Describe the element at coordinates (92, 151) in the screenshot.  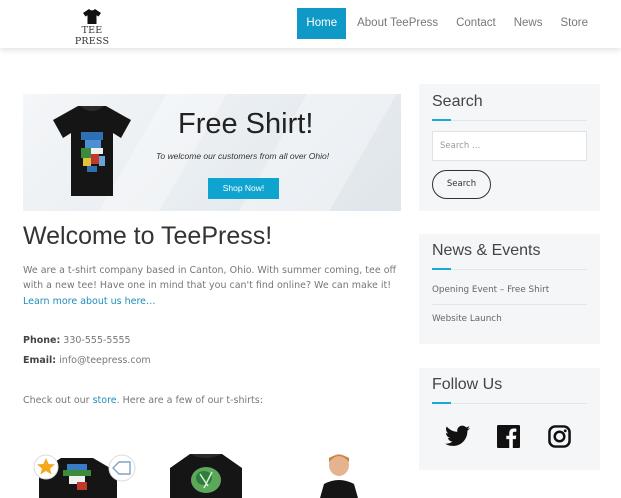
I see `banner-shirt-image` at that location.